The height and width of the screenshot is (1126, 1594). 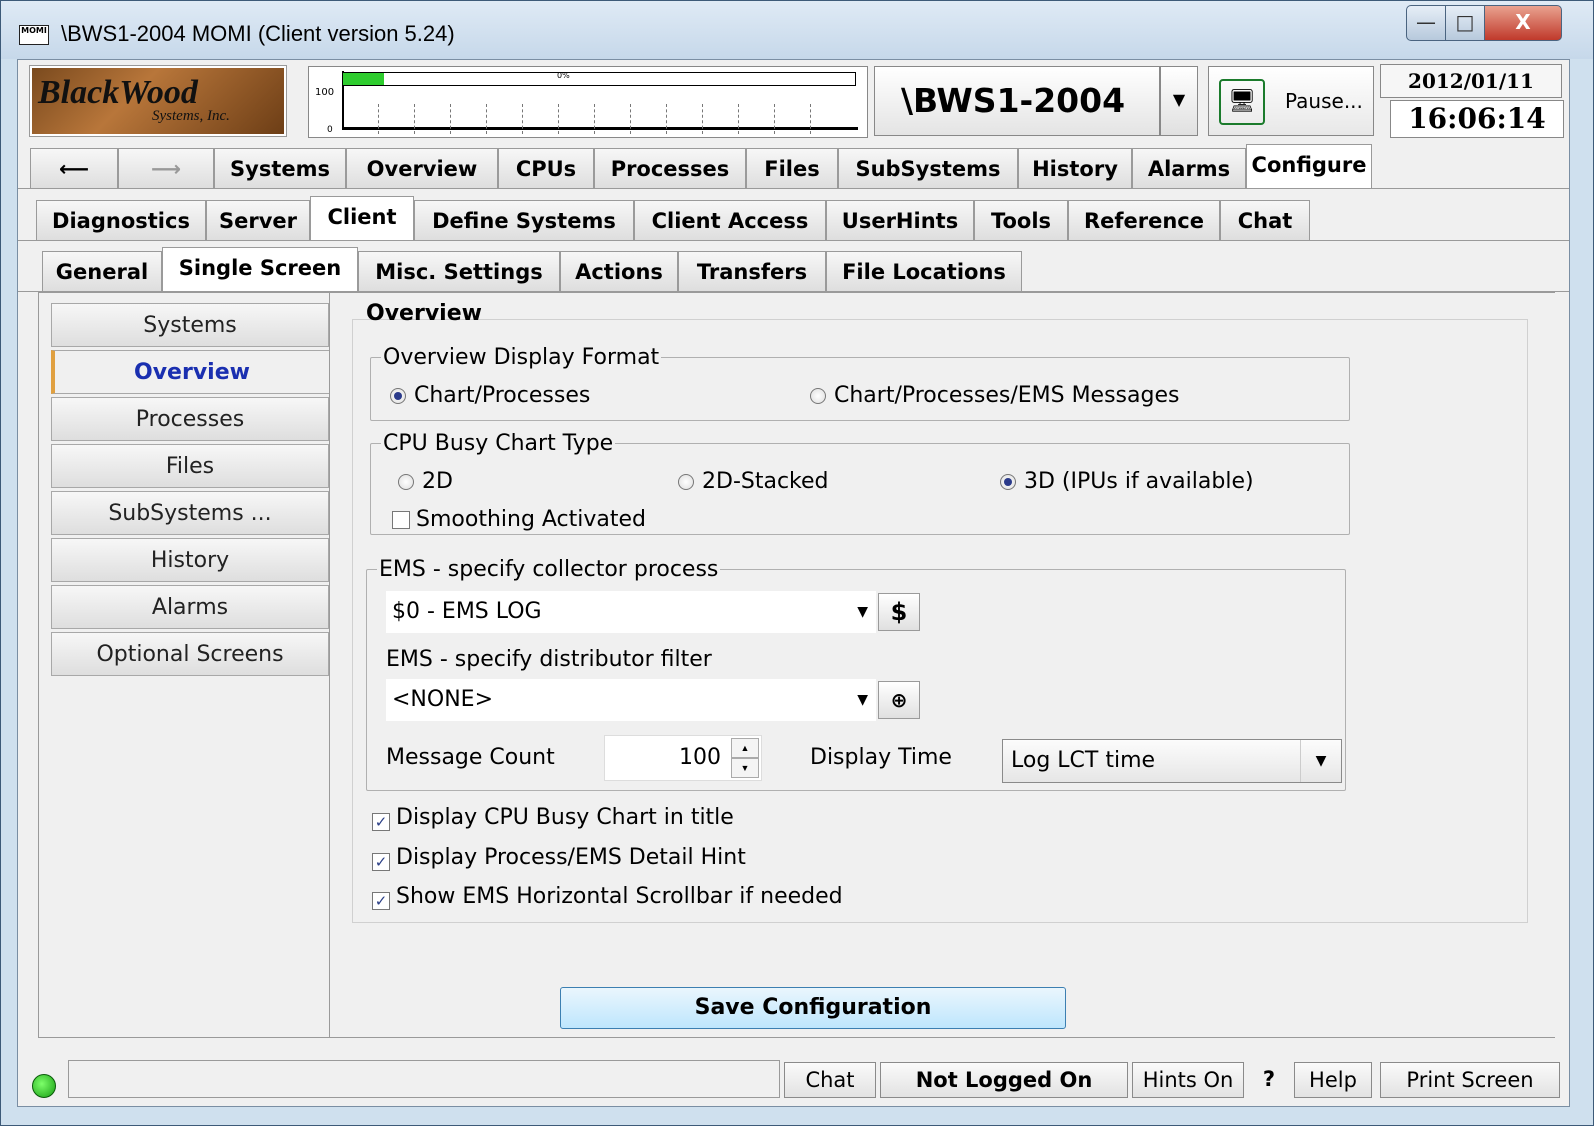 What do you see at coordinates (830, 1080) in the screenshot?
I see `chat-button: Chat` at bounding box center [830, 1080].